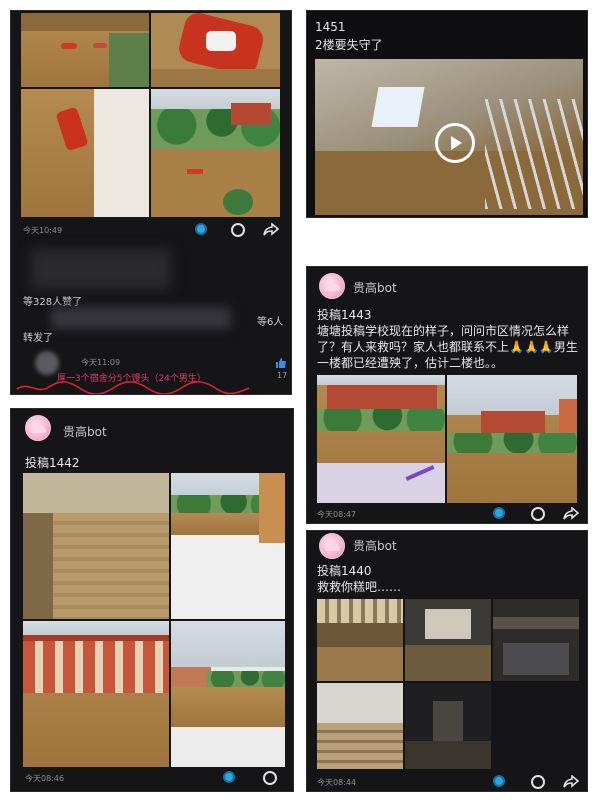  Describe the element at coordinates (215, 153) in the screenshot. I see `flooded-village-photo` at that location.